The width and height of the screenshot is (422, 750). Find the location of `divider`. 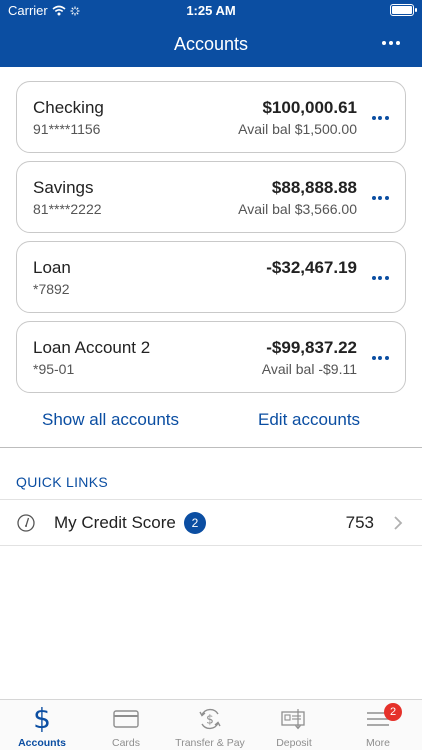

divider is located at coordinates (211, 545).